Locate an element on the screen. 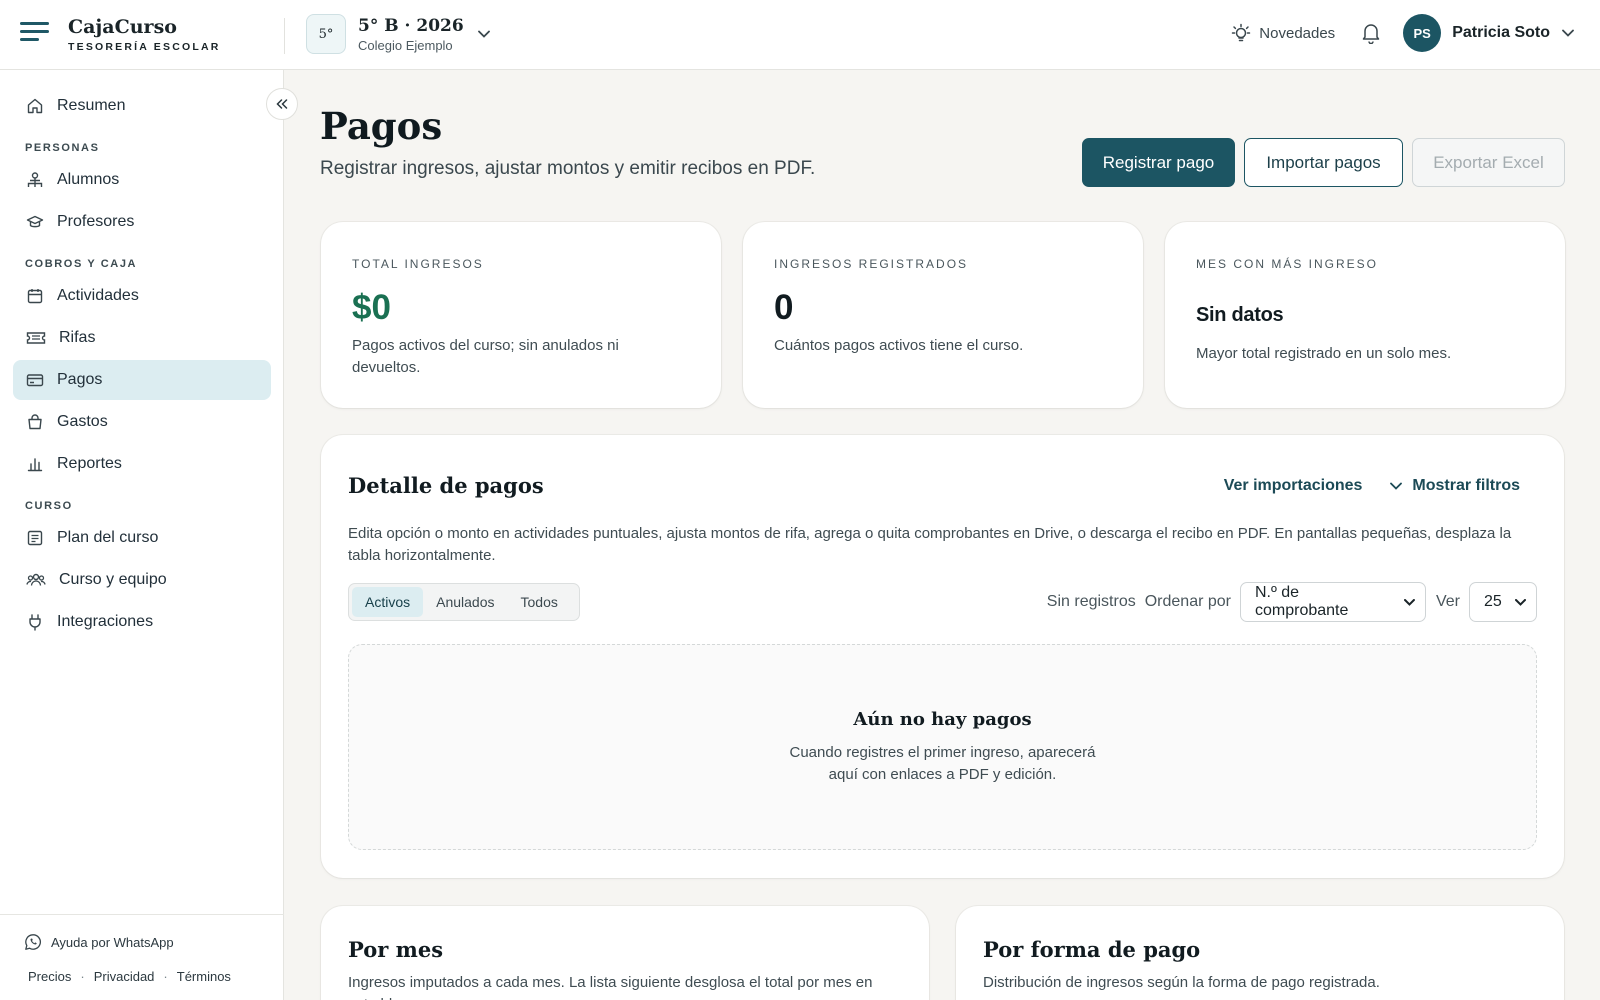 The width and height of the screenshot is (1600, 1000). sidebar-item-label: Gastos is located at coordinates (82, 421).